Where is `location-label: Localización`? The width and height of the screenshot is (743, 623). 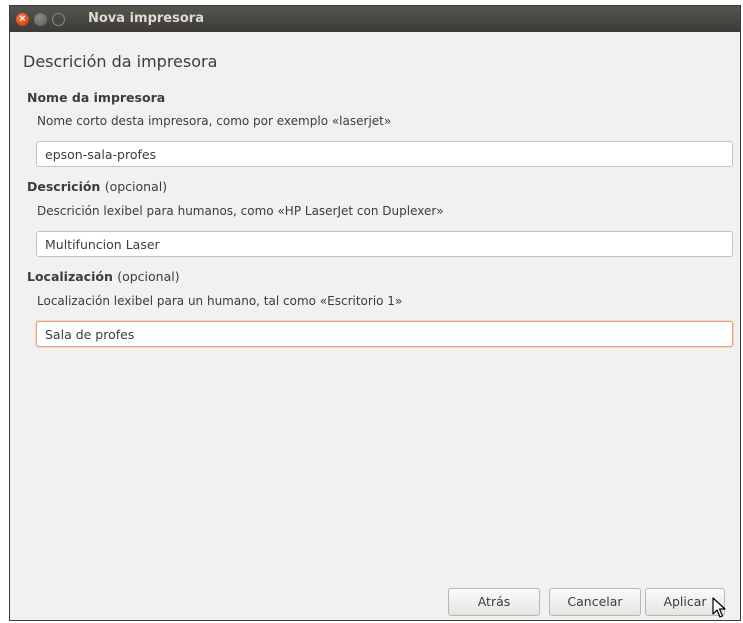 location-label: Localización is located at coordinates (70, 276).